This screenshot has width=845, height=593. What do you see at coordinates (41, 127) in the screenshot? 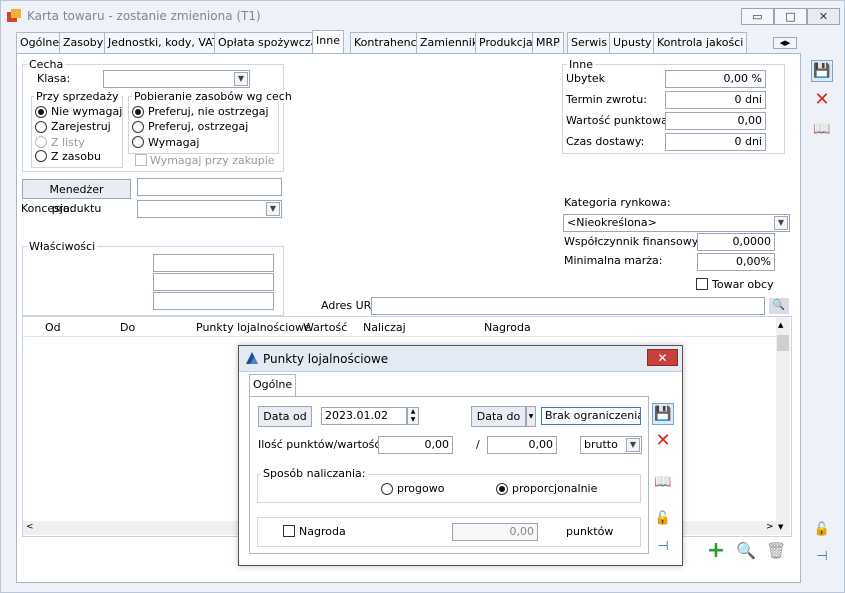
I see `radio-zarejestruj` at bounding box center [41, 127].